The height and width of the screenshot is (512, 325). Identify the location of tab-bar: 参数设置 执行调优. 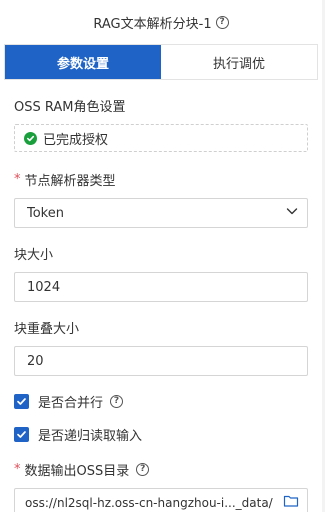
(161, 62).